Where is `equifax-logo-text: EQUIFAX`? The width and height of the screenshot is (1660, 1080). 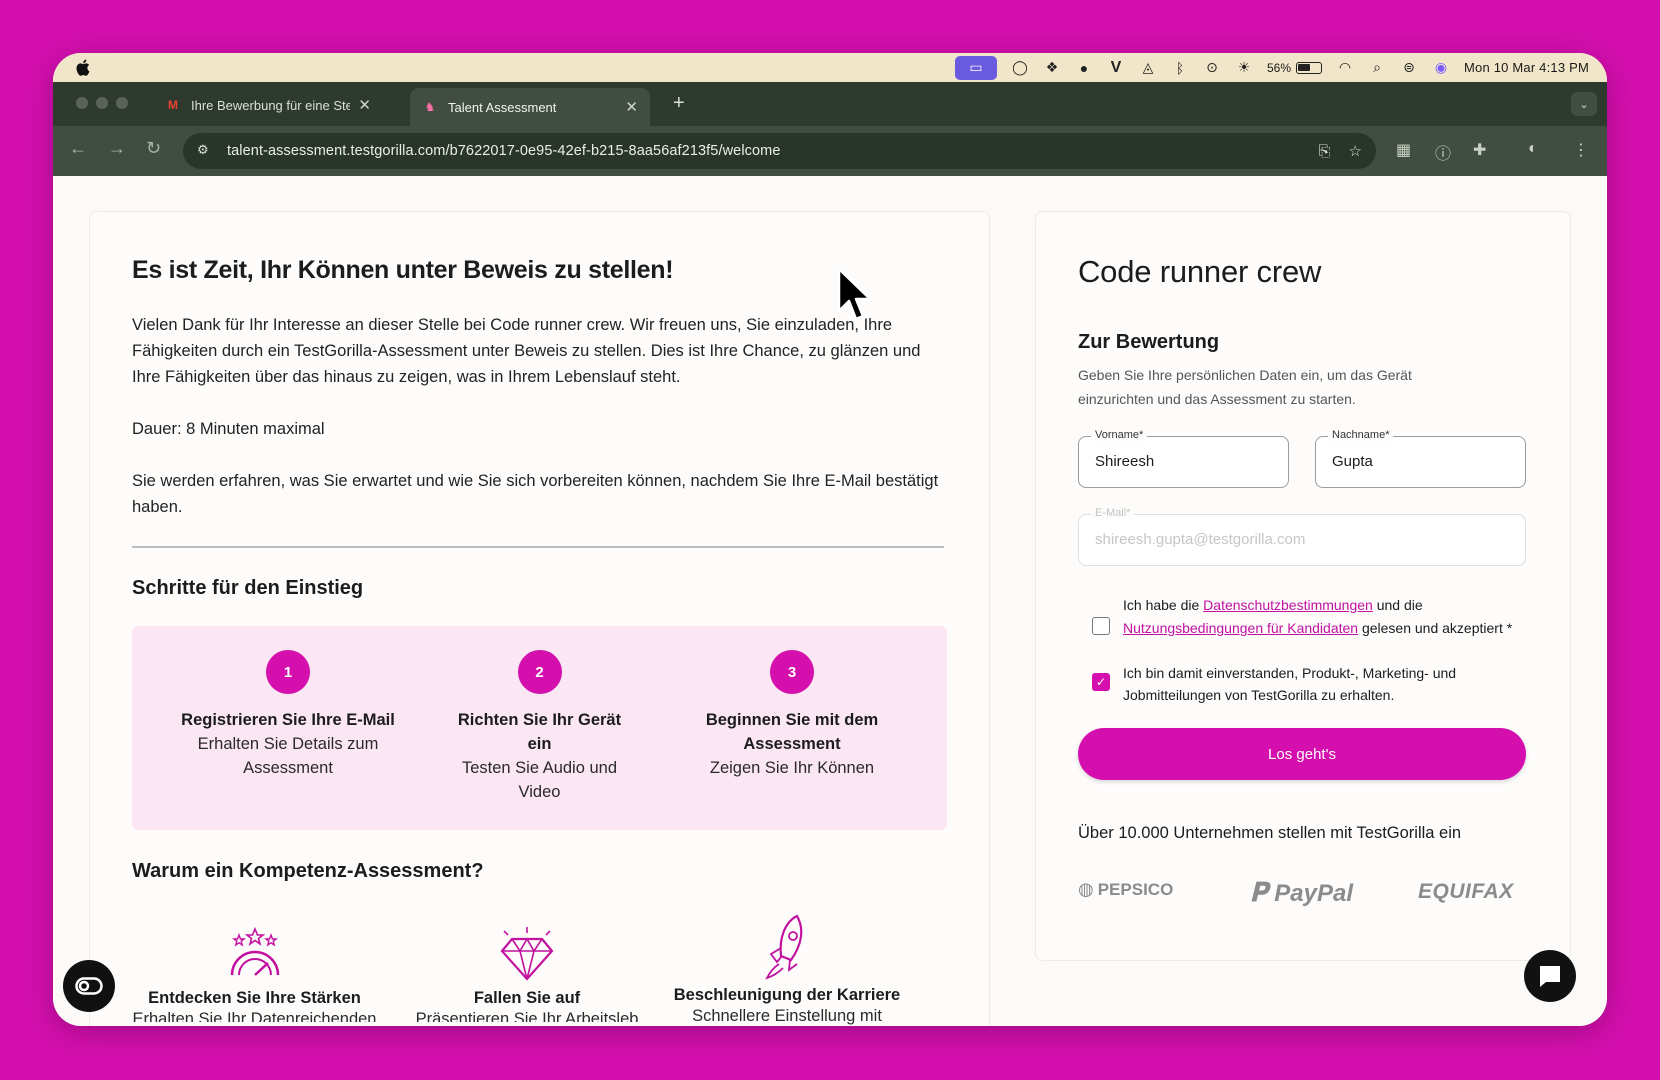
equifax-logo-text: EQUIFAX is located at coordinates (1466, 891).